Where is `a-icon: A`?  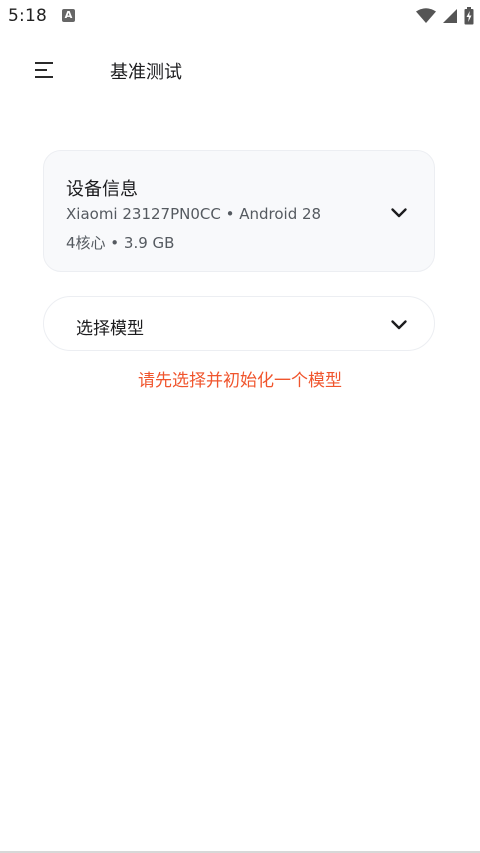
a-icon: A is located at coordinates (68, 15).